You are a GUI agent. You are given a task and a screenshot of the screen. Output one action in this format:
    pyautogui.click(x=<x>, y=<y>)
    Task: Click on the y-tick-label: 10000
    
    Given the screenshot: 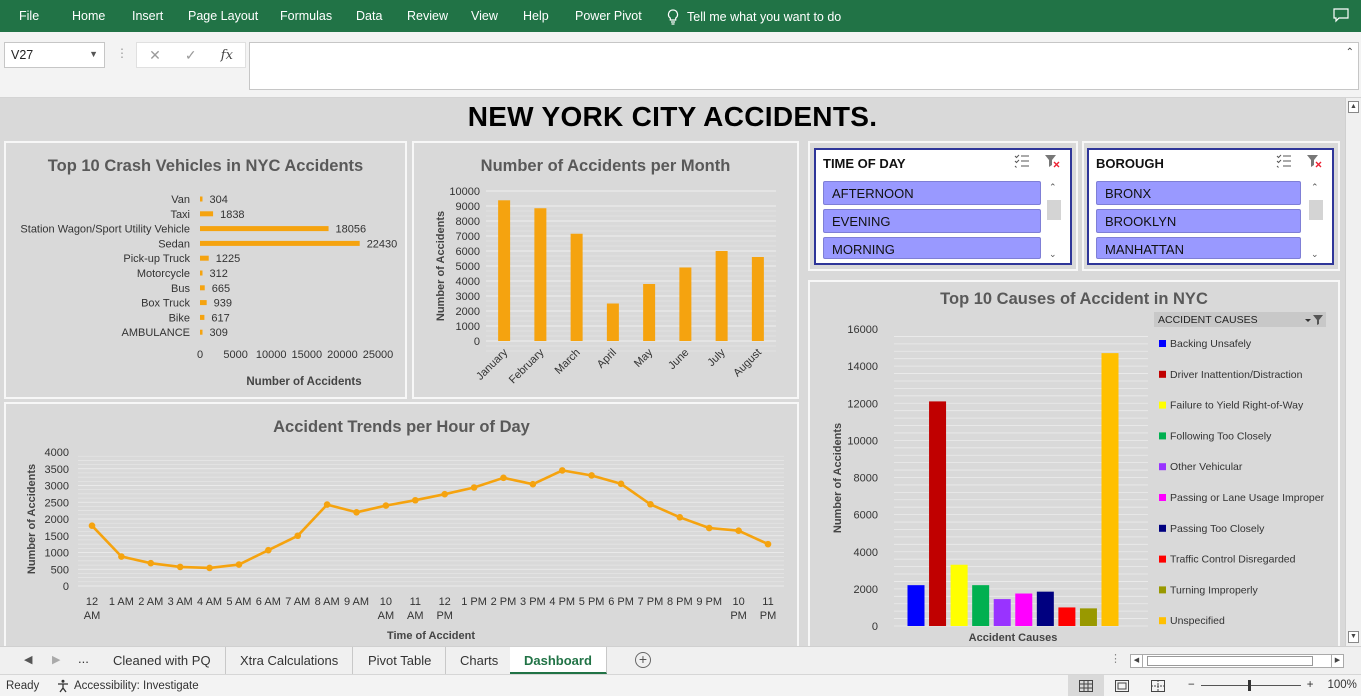 What is the action you would take?
    pyautogui.click(x=862, y=441)
    